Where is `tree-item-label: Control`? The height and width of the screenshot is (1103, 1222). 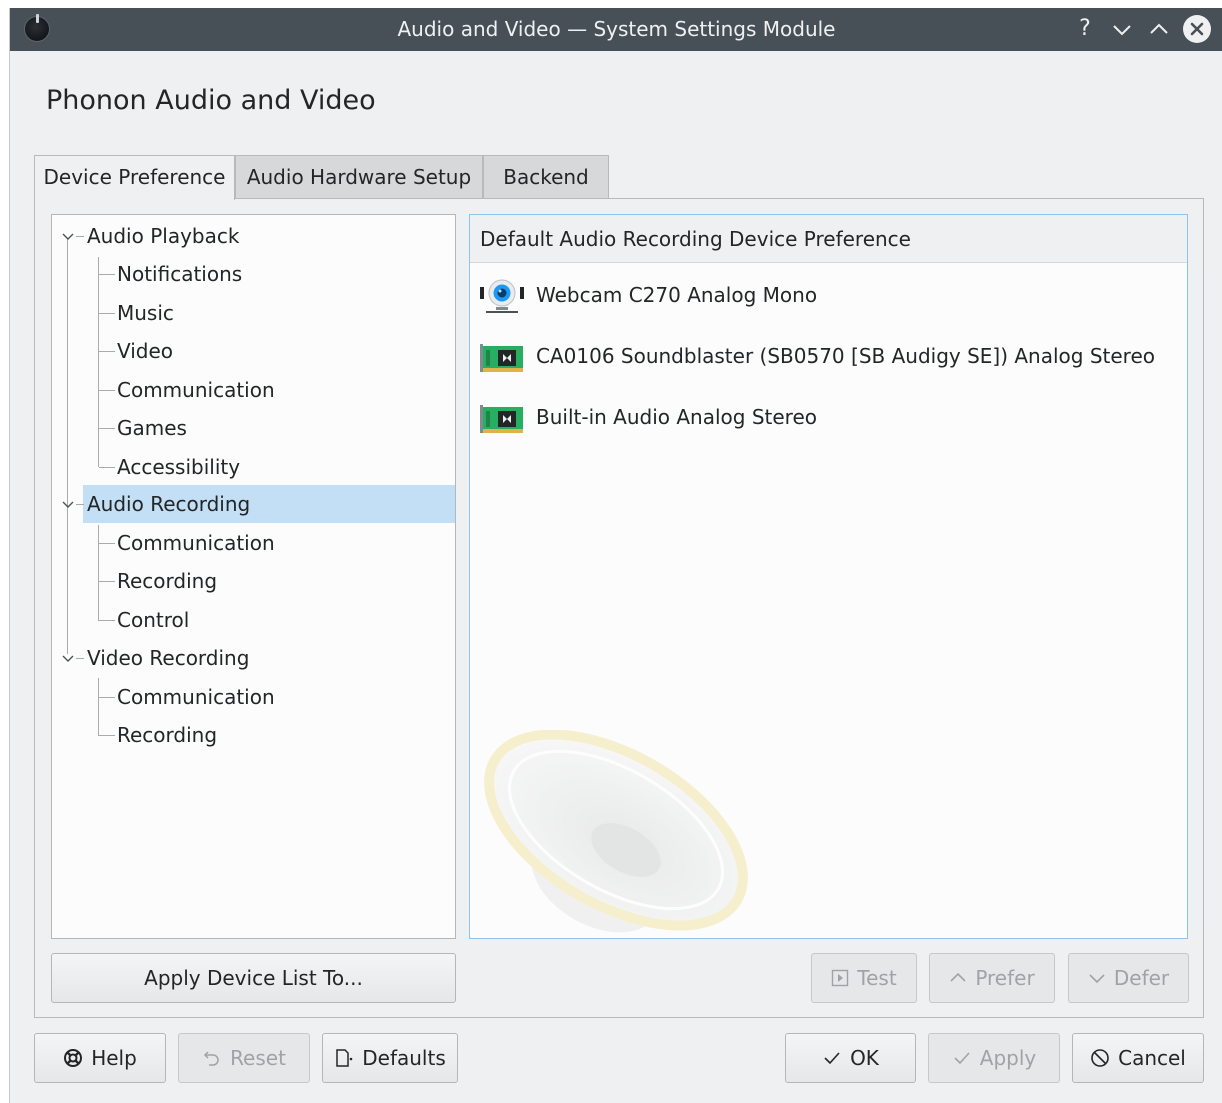
tree-item-label: Control is located at coordinates (153, 620).